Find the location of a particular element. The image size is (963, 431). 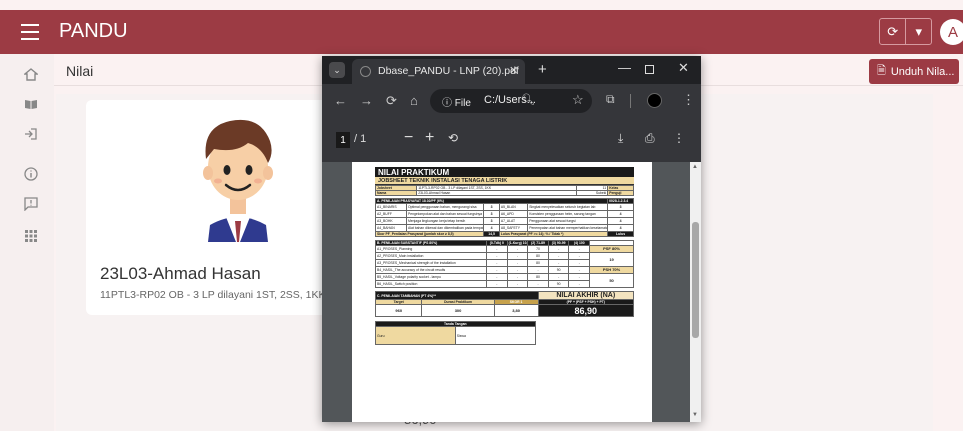

psf-label: PSF 80% is located at coordinates (611, 249).